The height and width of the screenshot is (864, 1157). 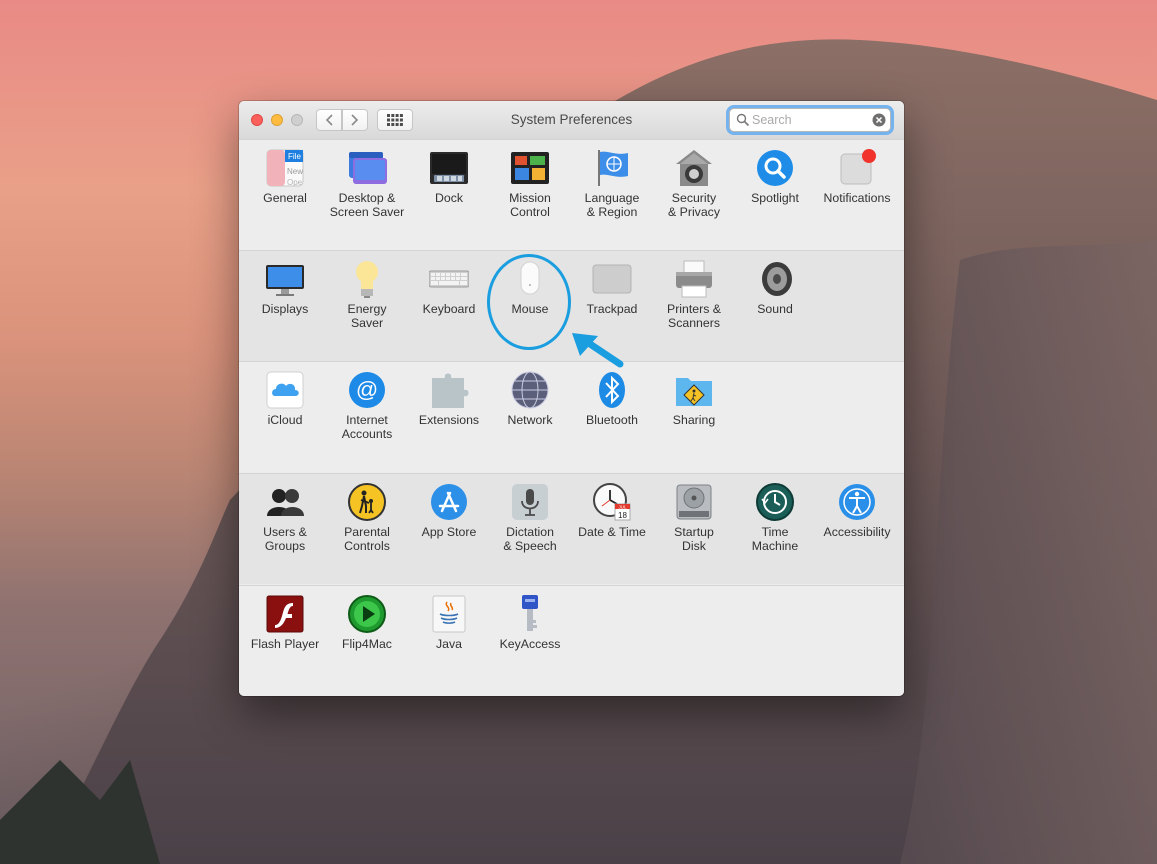 I want to click on search-icon, so click(x=743, y=120).